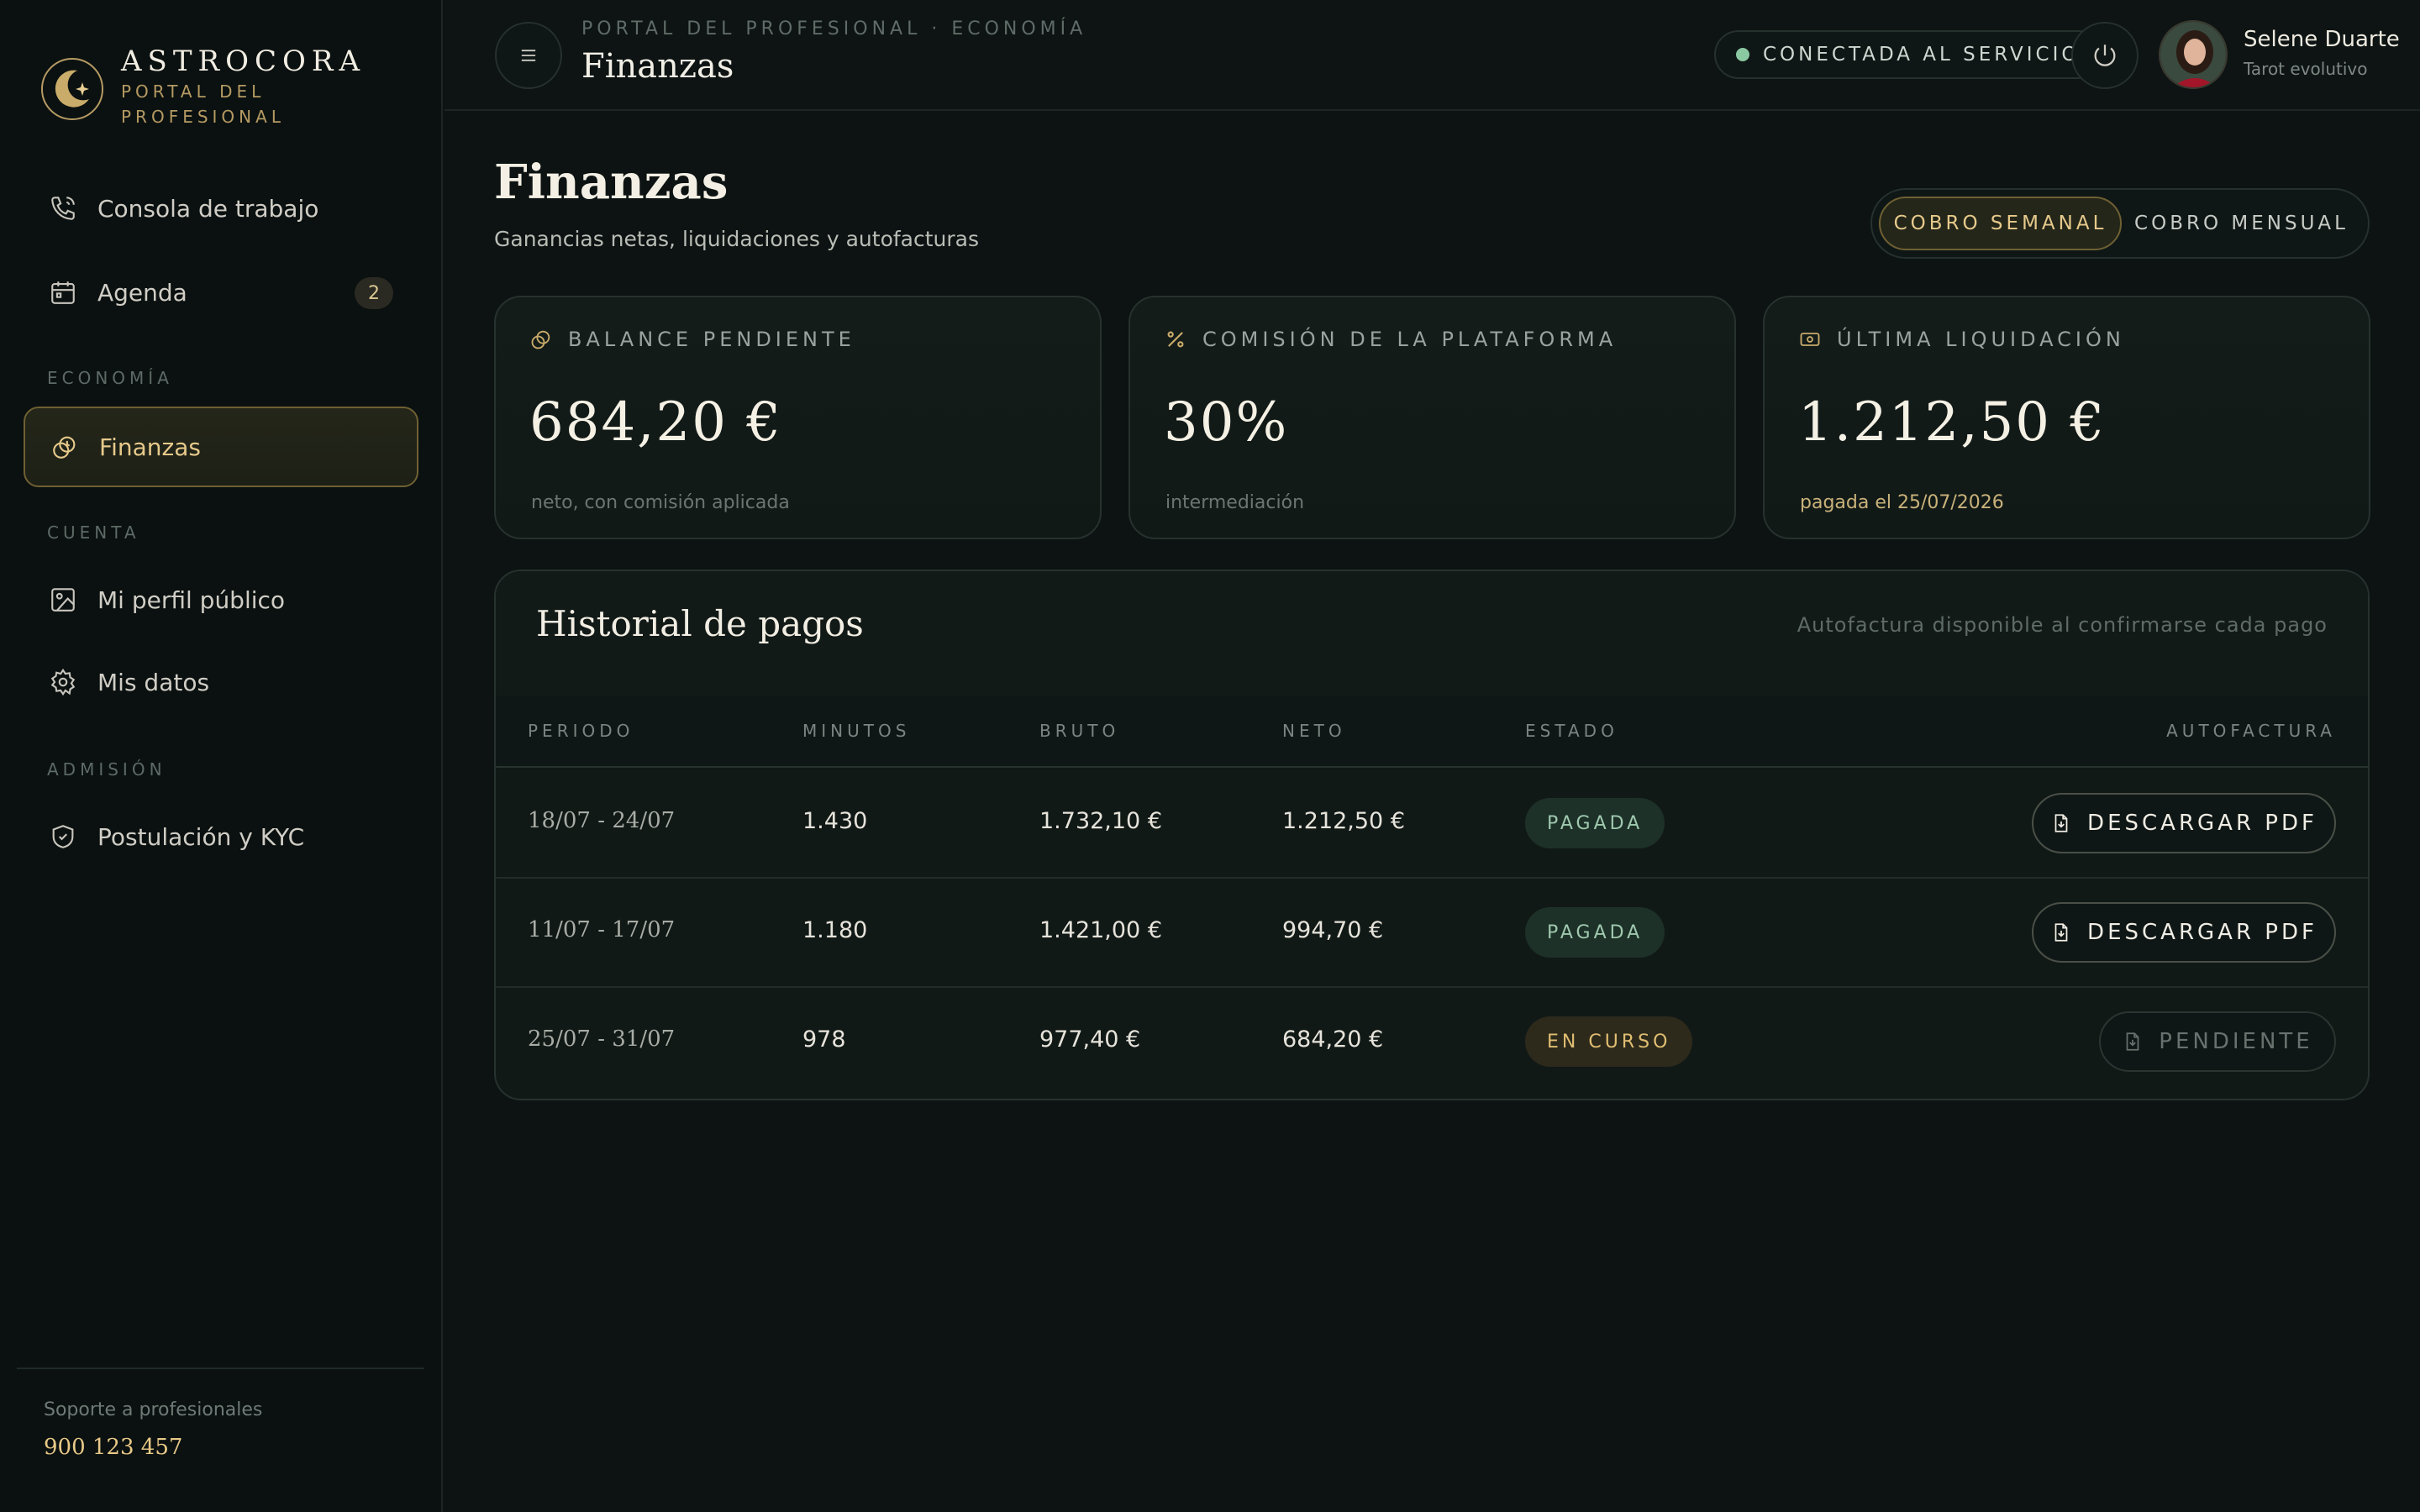 This screenshot has width=2420, height=1512. I want to click on card-value: 30%, so click(1226, 422).